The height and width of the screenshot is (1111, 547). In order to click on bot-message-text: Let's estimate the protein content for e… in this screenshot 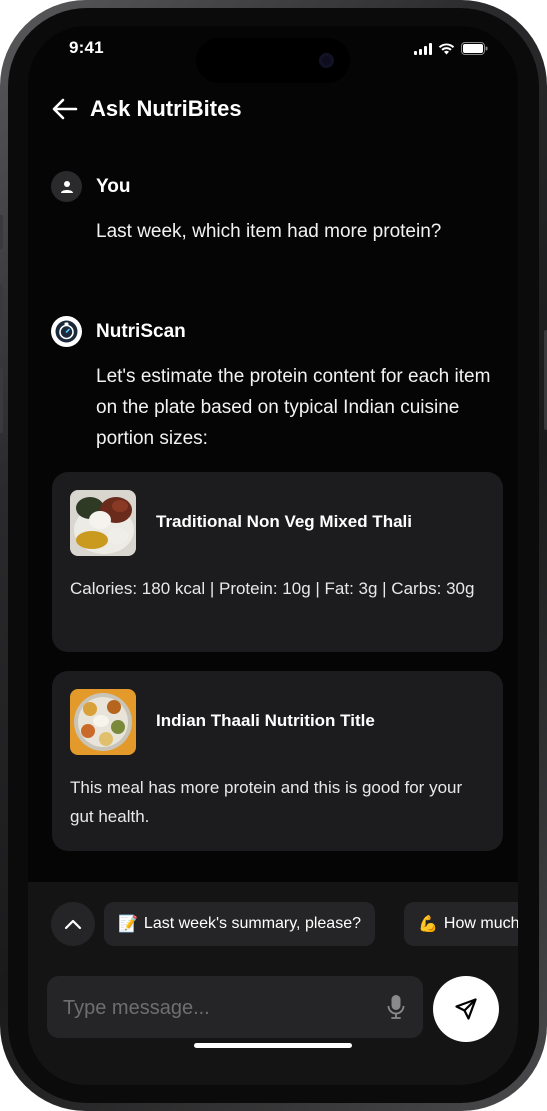, I will do `click(293, 407)`.